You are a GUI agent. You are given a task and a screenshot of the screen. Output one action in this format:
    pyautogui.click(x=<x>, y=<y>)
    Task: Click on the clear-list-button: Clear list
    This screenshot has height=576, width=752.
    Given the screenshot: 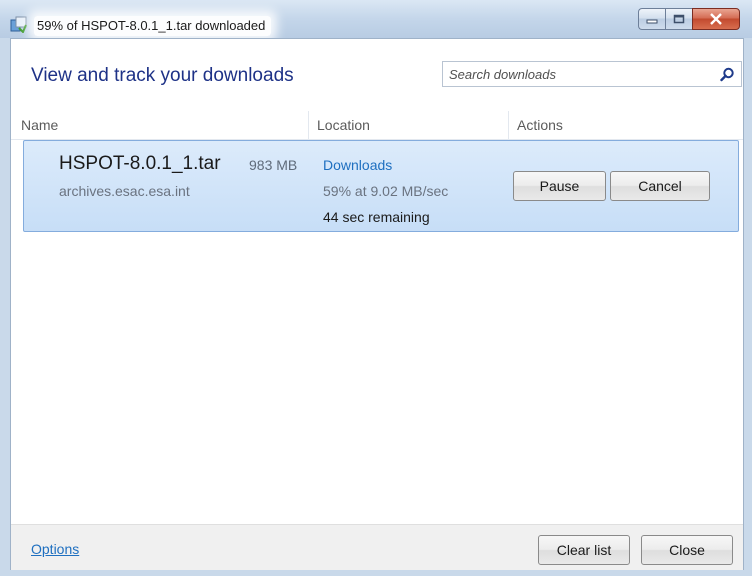 What is the action you would take?
    pyautogui.click(x=584, y=550)
    